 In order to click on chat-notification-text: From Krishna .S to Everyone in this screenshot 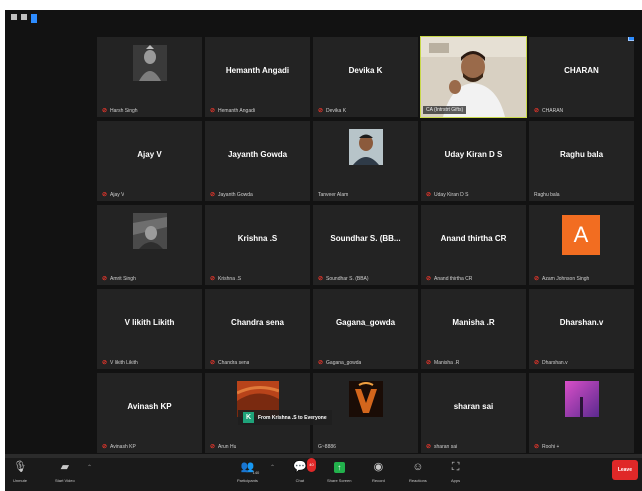, I will do `click(292, 417)`.